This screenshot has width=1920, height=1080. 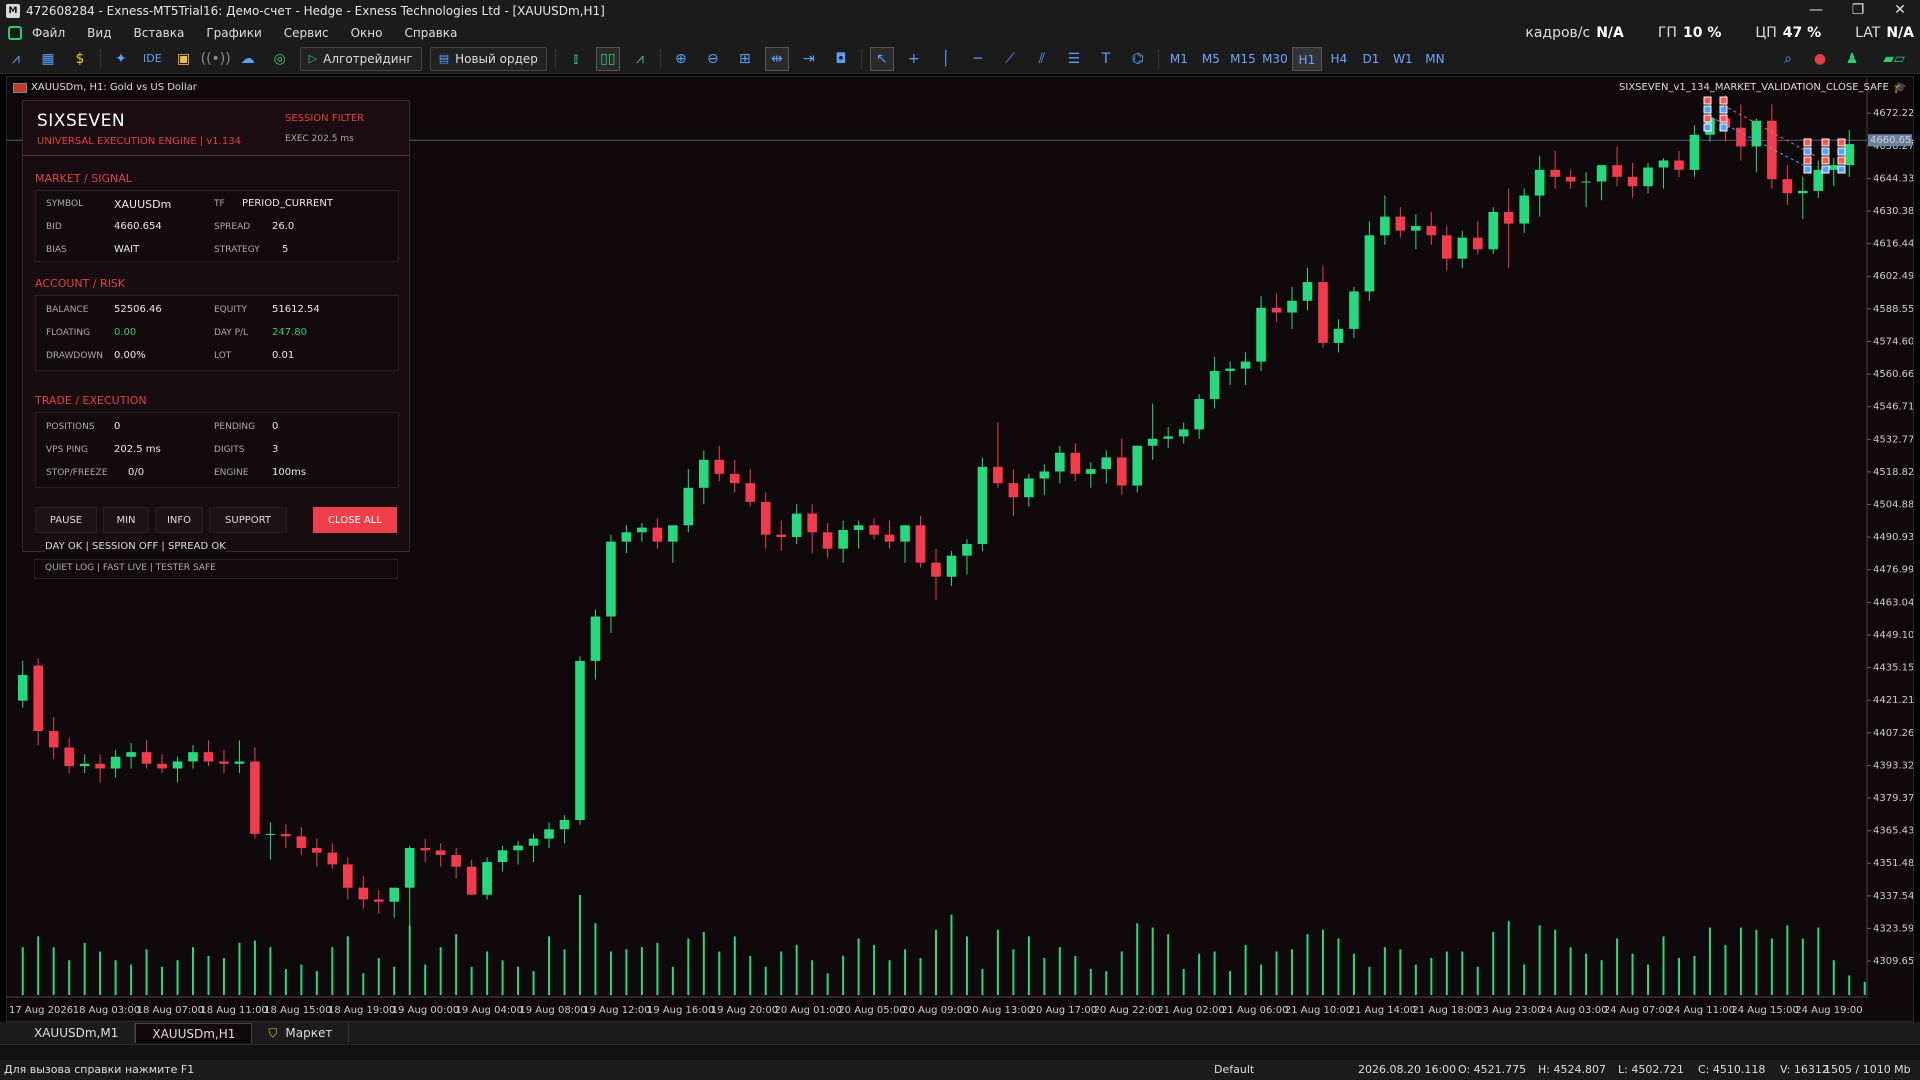 What do you see at coordinates (301, 1033) in the screenshot?
I see `tab-market: ⛉ Маркет` at bounding box center [301, 1033].